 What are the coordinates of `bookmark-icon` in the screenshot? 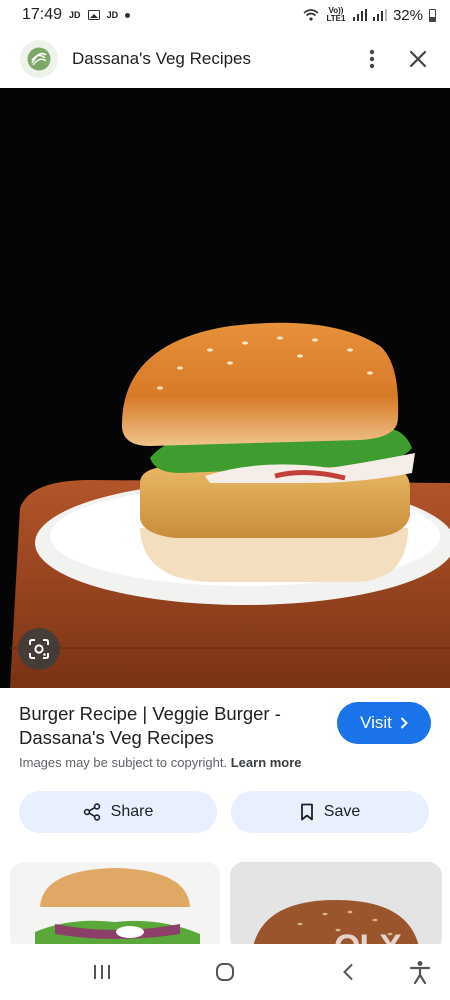 It's located at (306, 812).